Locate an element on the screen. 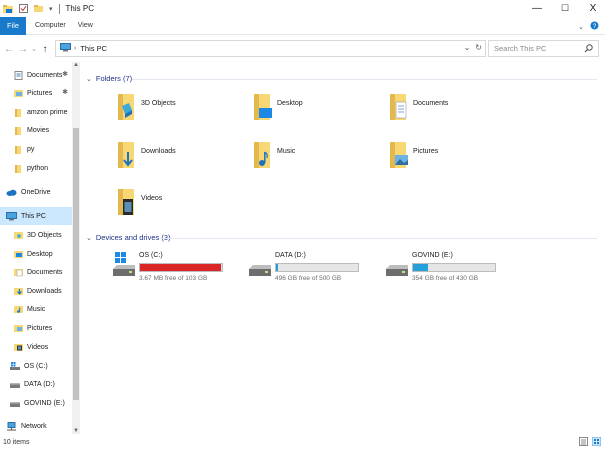 Image resolution: width=605 pixels, height=458 pixels. folder-3d-objects: 3D Objects is located at coordinates (181, 112).